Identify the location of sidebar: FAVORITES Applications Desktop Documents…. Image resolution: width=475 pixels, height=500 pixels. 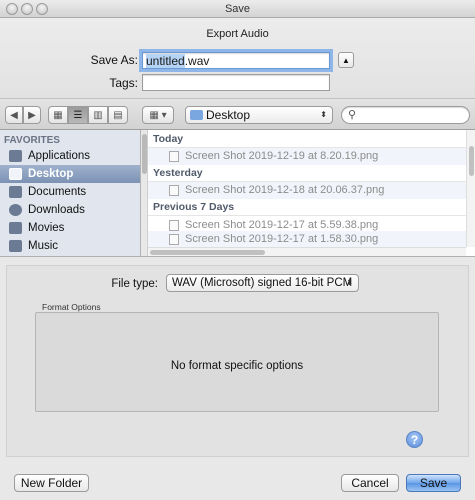
(70, 193).